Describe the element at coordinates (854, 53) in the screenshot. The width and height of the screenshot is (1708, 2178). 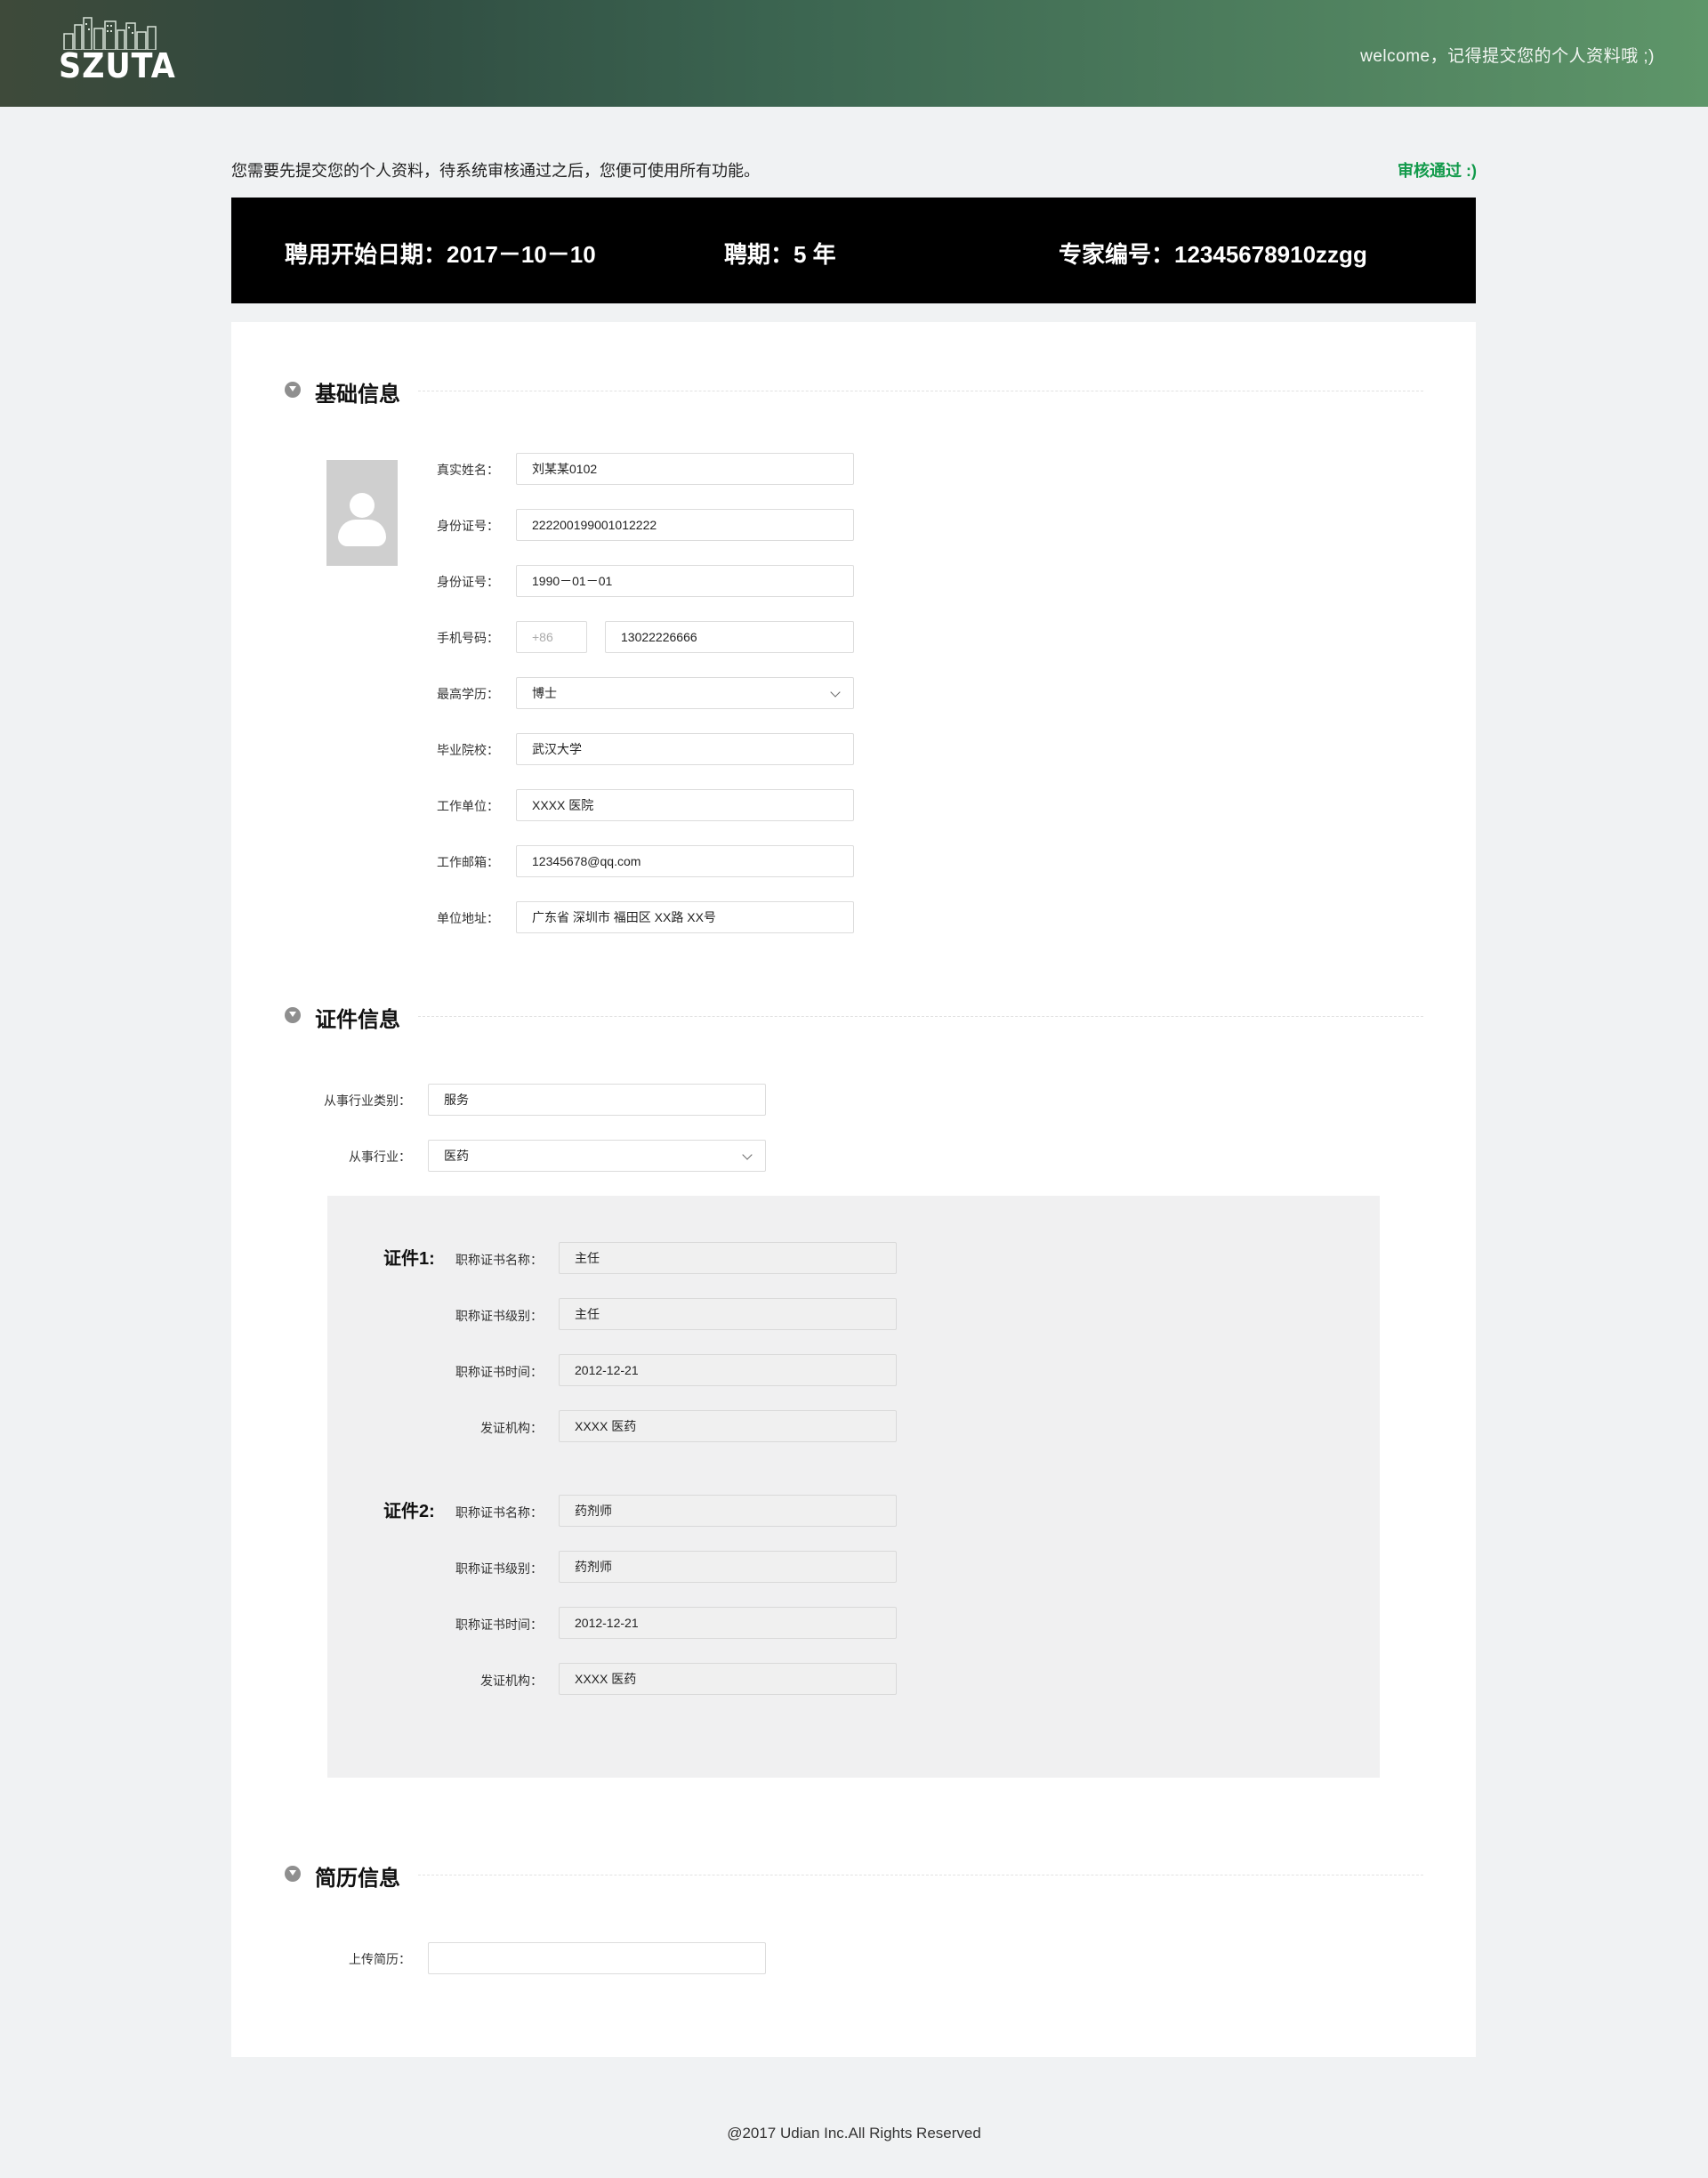
I see `top-header: SZUTA welcome，记得提交您的个人资料哦 ;)` at that location.